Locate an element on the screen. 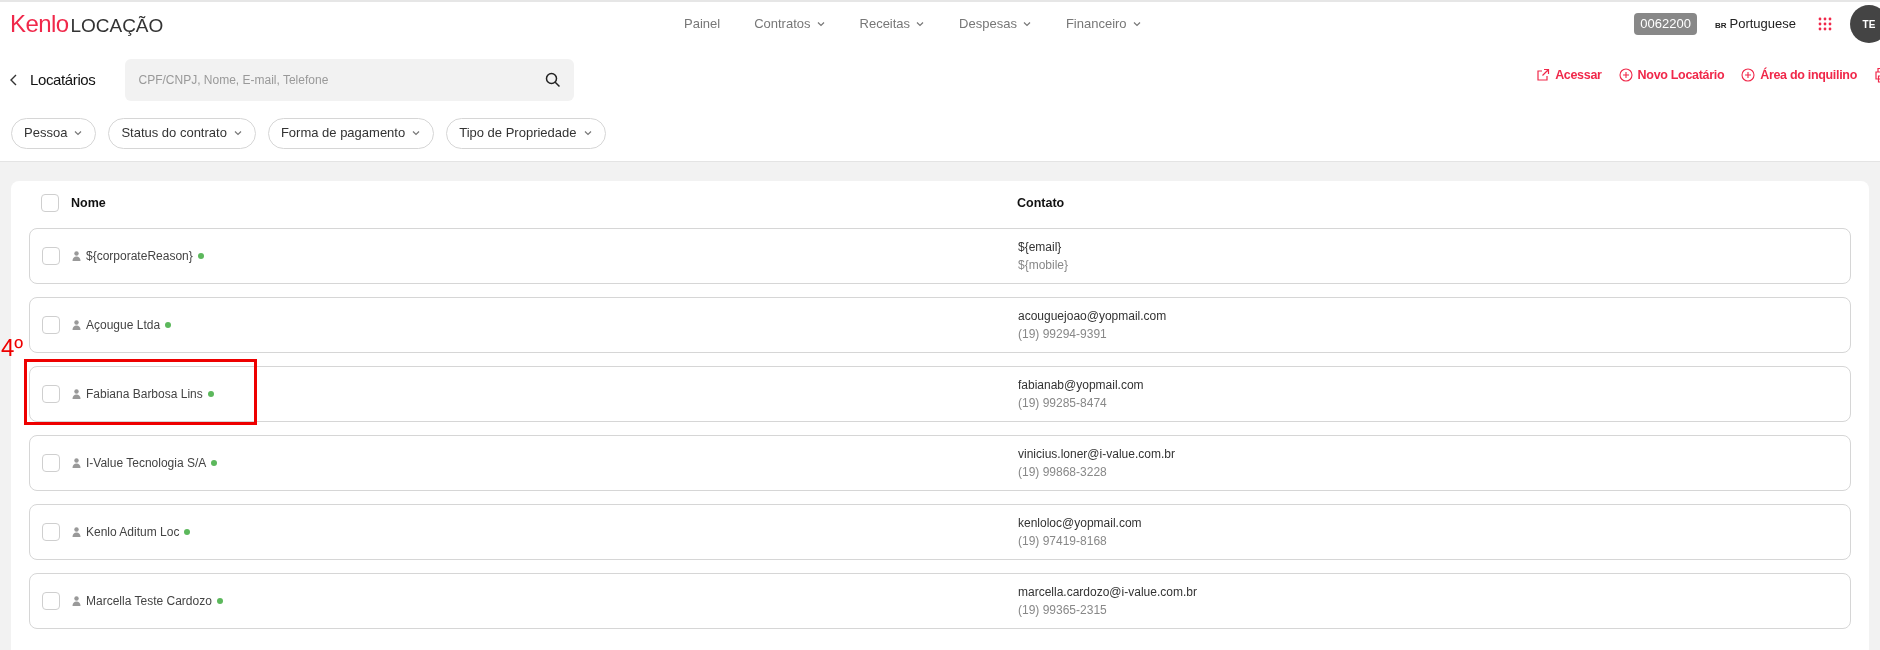  nav-link: Receitas is located at coordinates (892, 24).